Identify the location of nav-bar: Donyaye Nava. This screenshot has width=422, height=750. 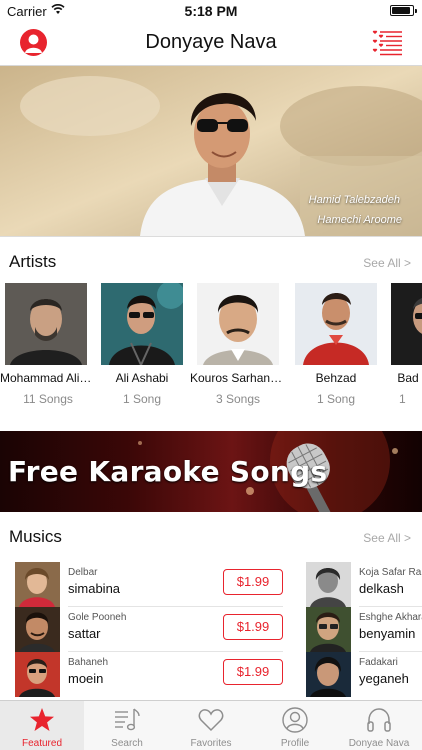
(211, 44).